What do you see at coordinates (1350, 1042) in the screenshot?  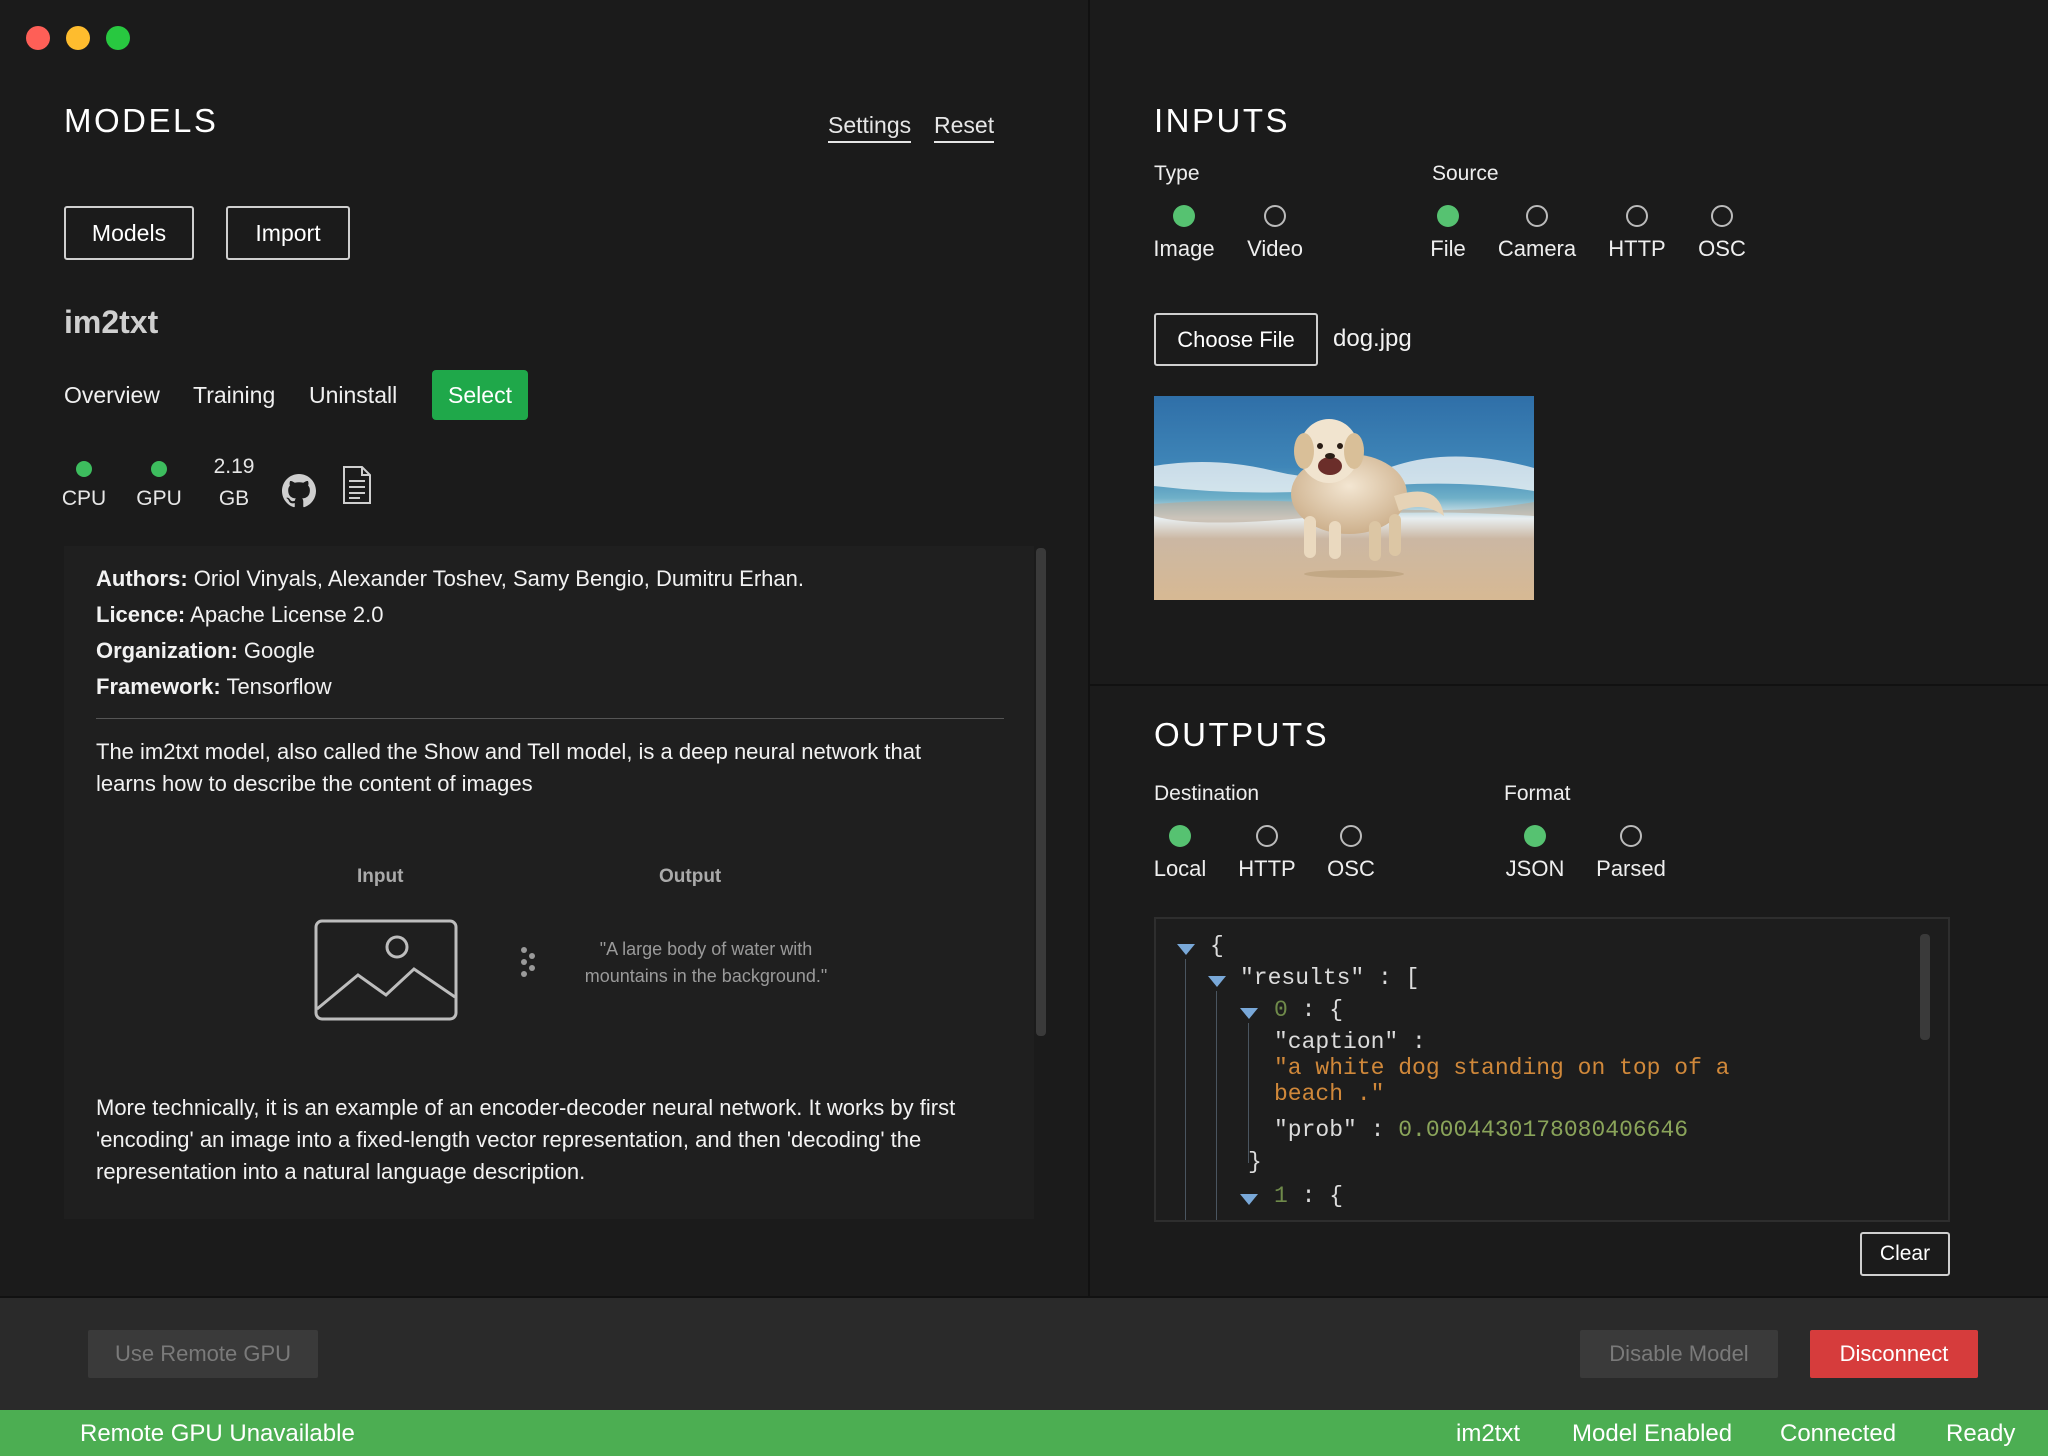 I see `json-caption-key: "caption" :` at bounding box center [1350, 1042].